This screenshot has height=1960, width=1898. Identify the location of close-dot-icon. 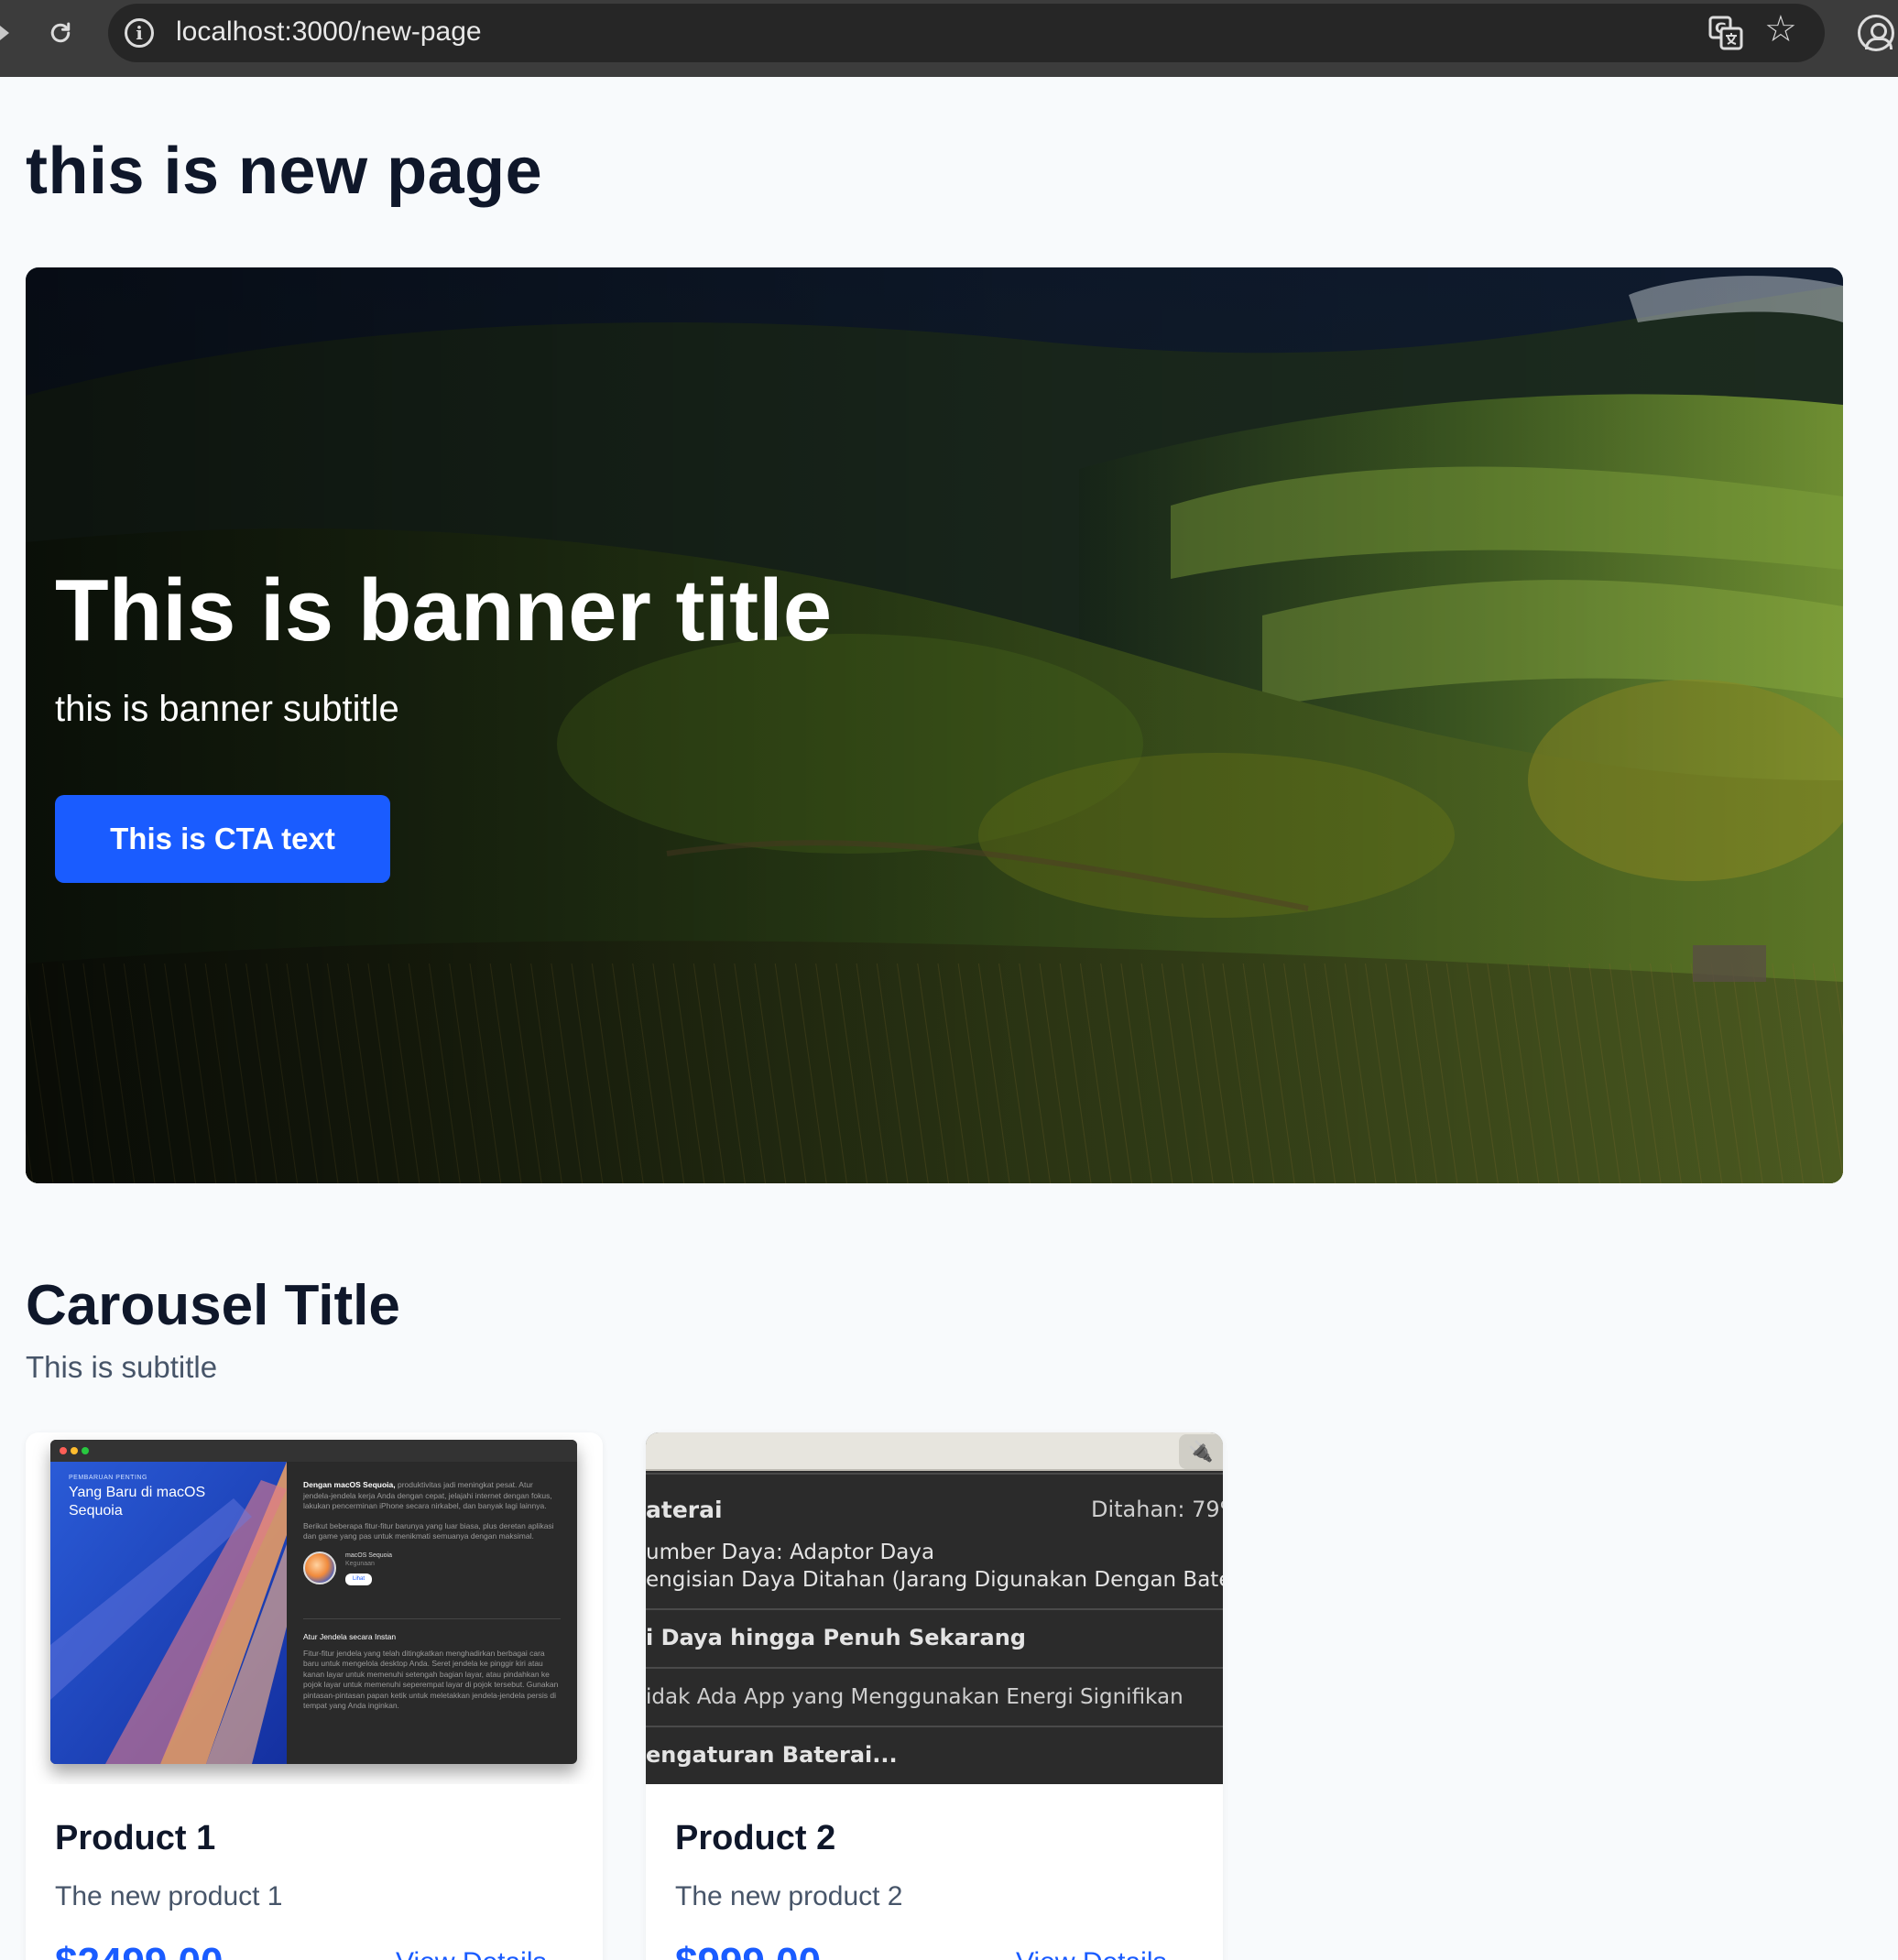
(63, 1450).